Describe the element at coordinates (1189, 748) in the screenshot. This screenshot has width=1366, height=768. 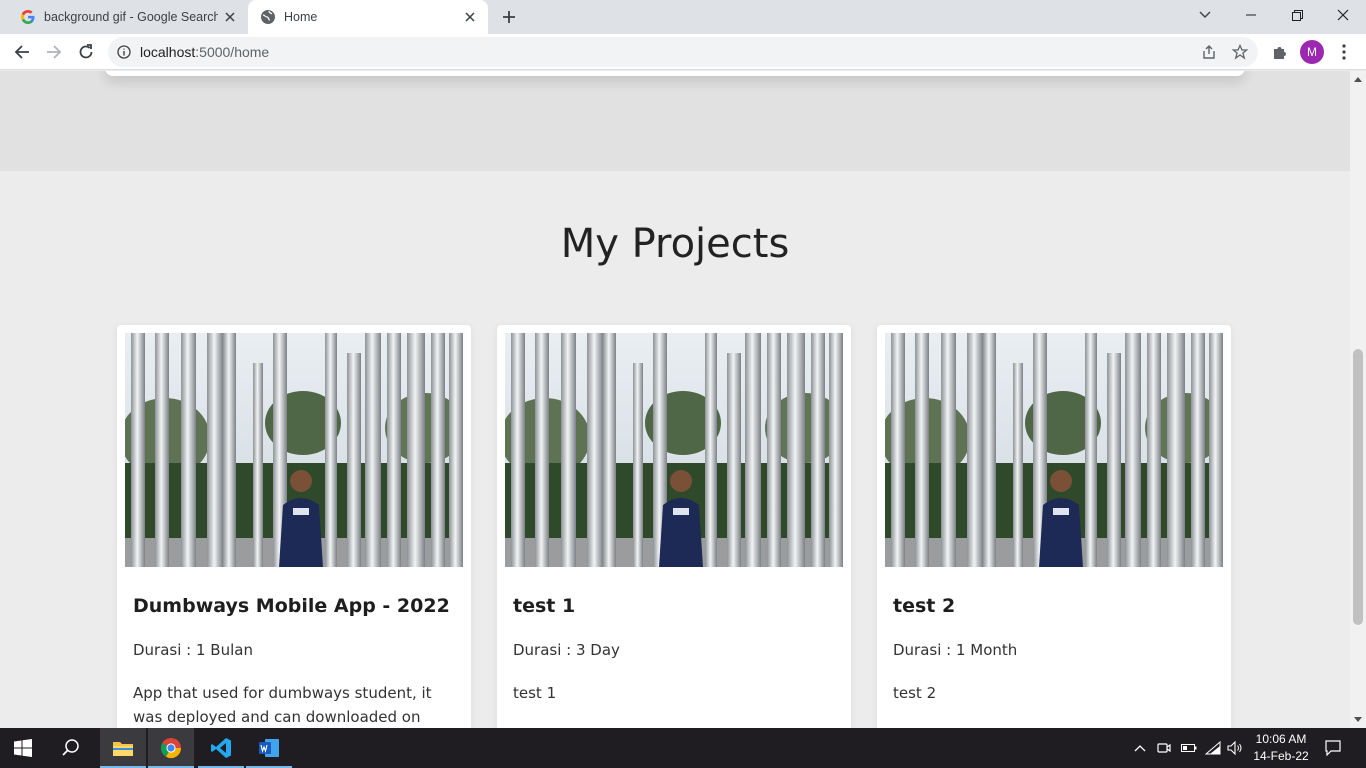
I see `battery-icon` at that location.